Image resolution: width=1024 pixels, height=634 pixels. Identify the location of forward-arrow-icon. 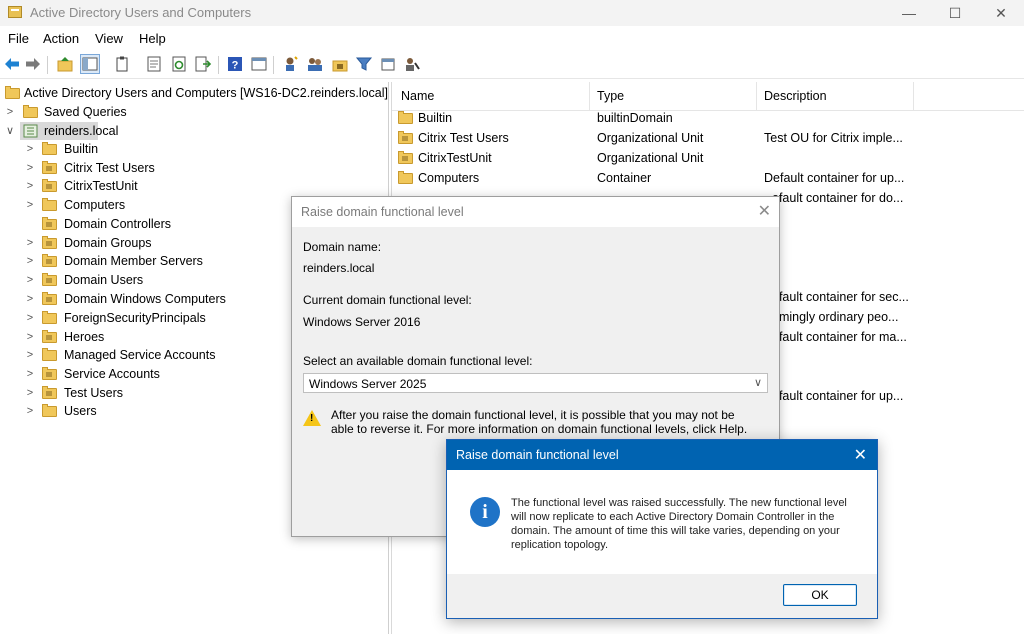
(33, 64).